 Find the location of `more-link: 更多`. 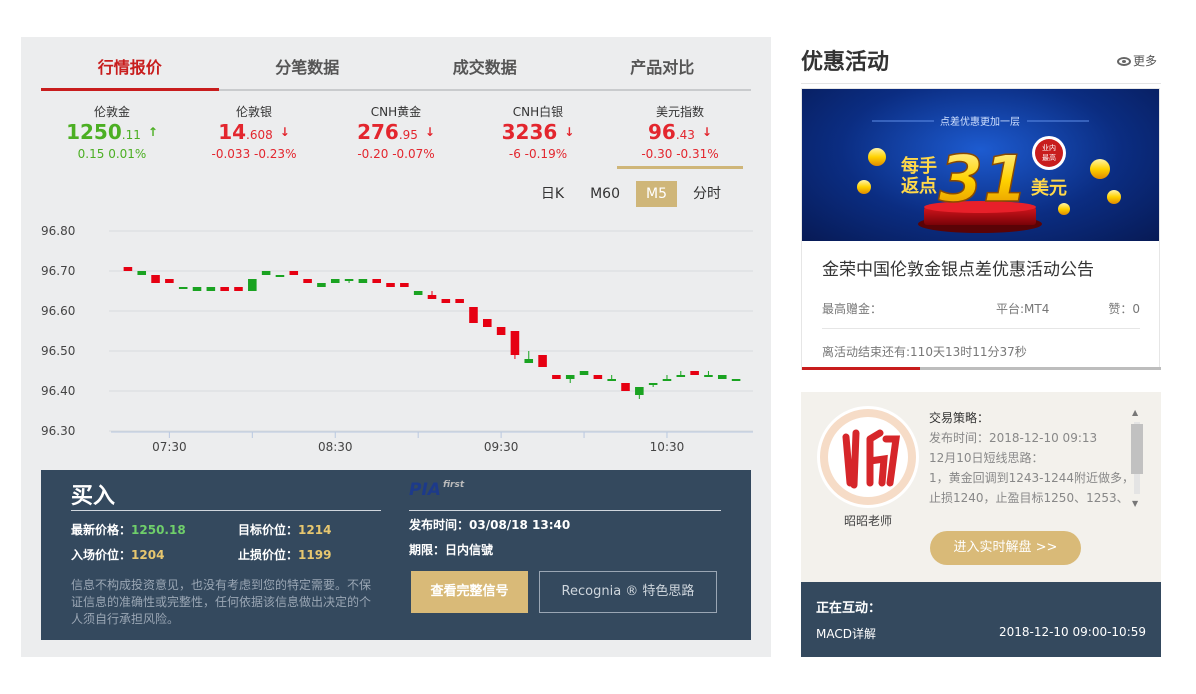

more-link: 更多 is located at coordinates (1136, 60).